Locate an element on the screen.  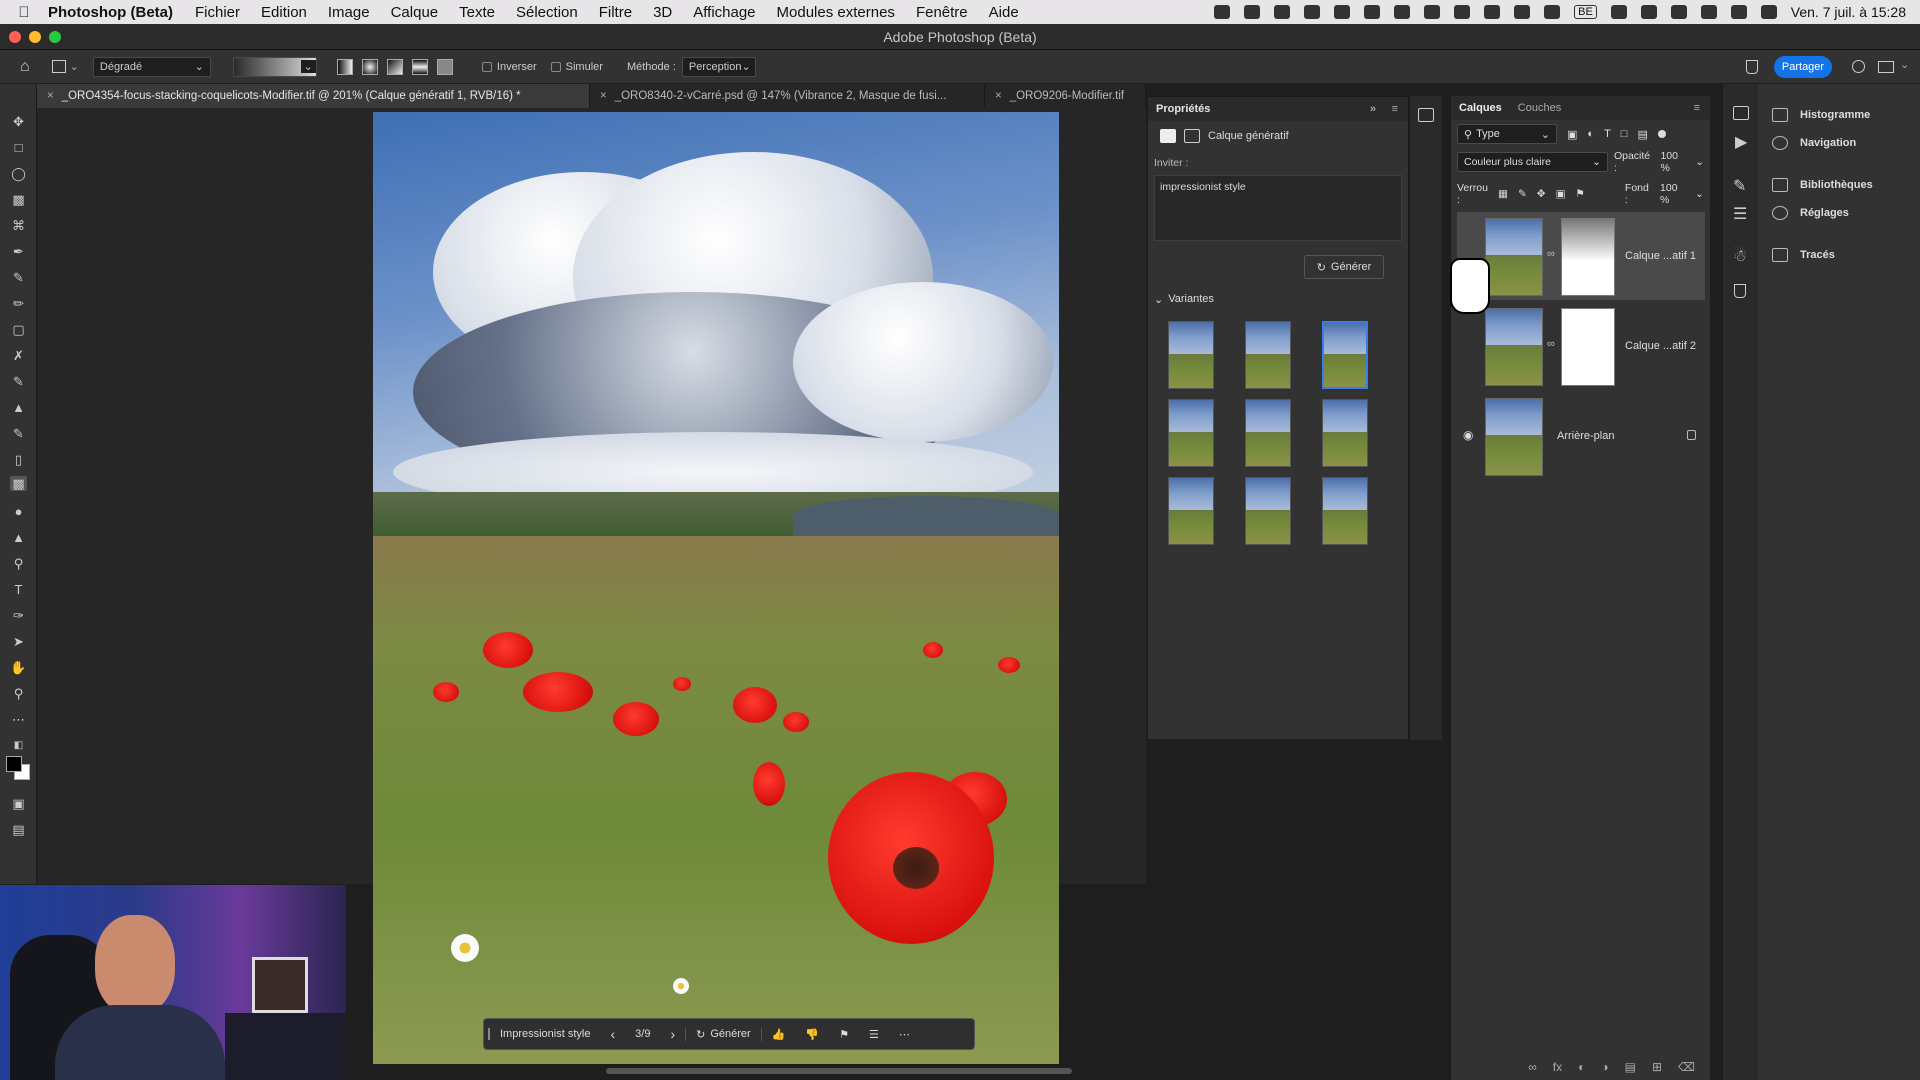
new-layer-icon: ⊞ is located at coordinates (1657, 1067).